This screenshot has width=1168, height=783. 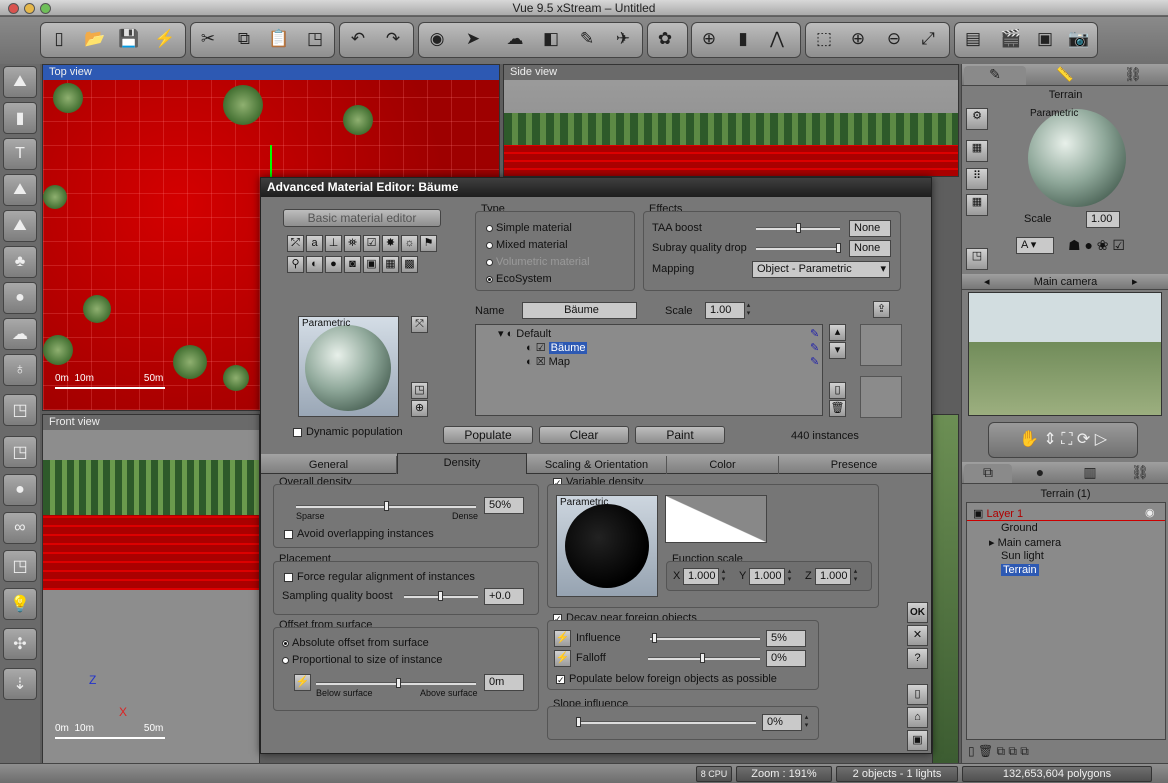 I want to click on tab-presence: Presence, so click(x=854, y=465).